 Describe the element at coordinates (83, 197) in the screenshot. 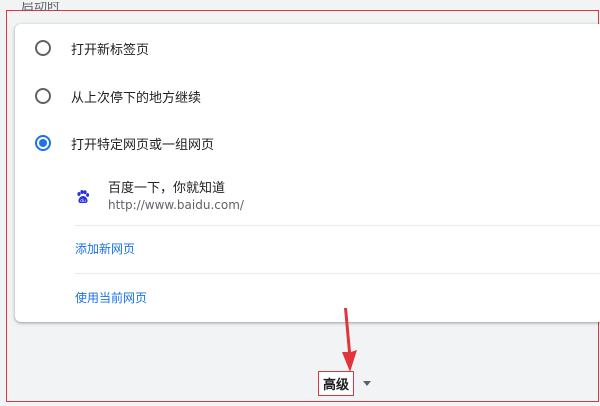

I see `baidu-paw-icon: du` at that location.